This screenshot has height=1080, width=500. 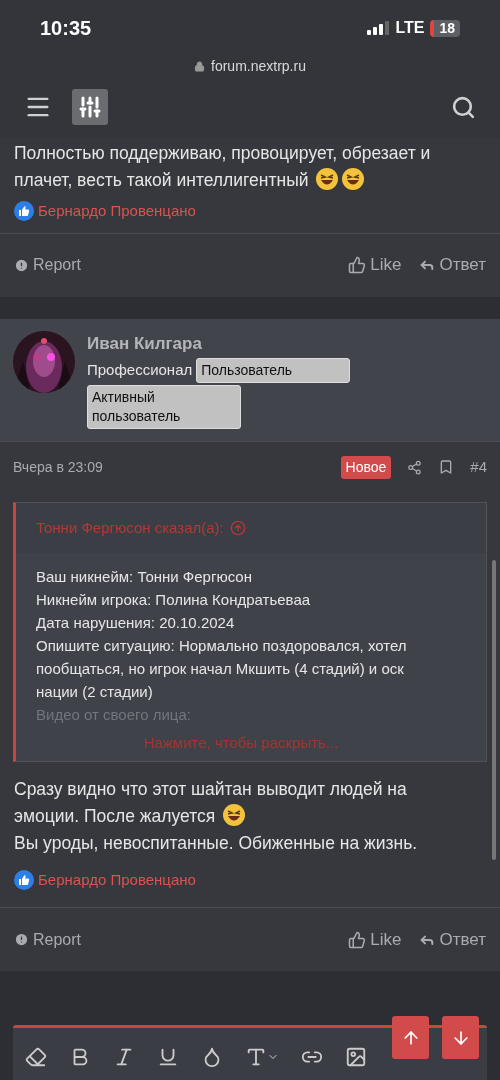 I want to click on eraser-icon, so click(x=36, y=1056).